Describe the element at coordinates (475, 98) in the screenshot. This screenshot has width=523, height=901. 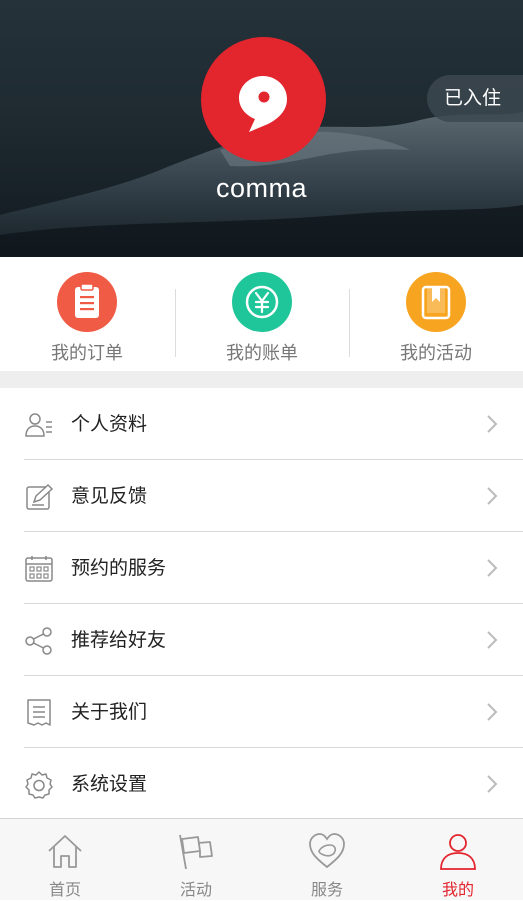
I see `status-badge: 已入住` at that location.